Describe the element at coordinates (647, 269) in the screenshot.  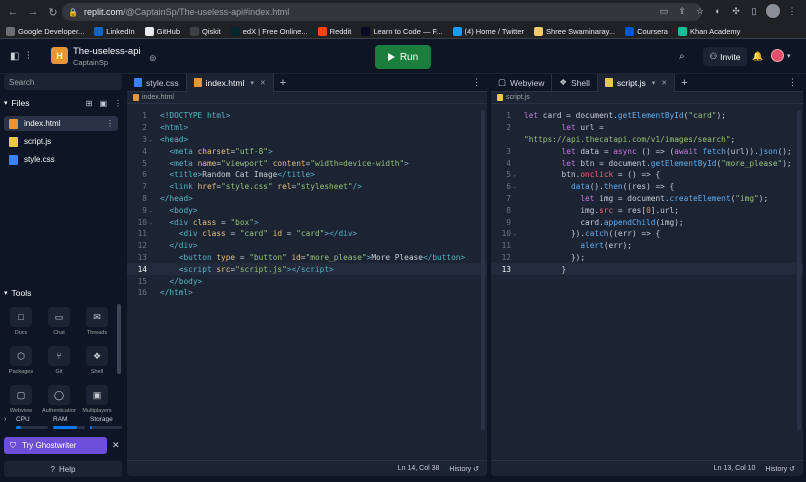
I see `code-line: 13 }` at that location.